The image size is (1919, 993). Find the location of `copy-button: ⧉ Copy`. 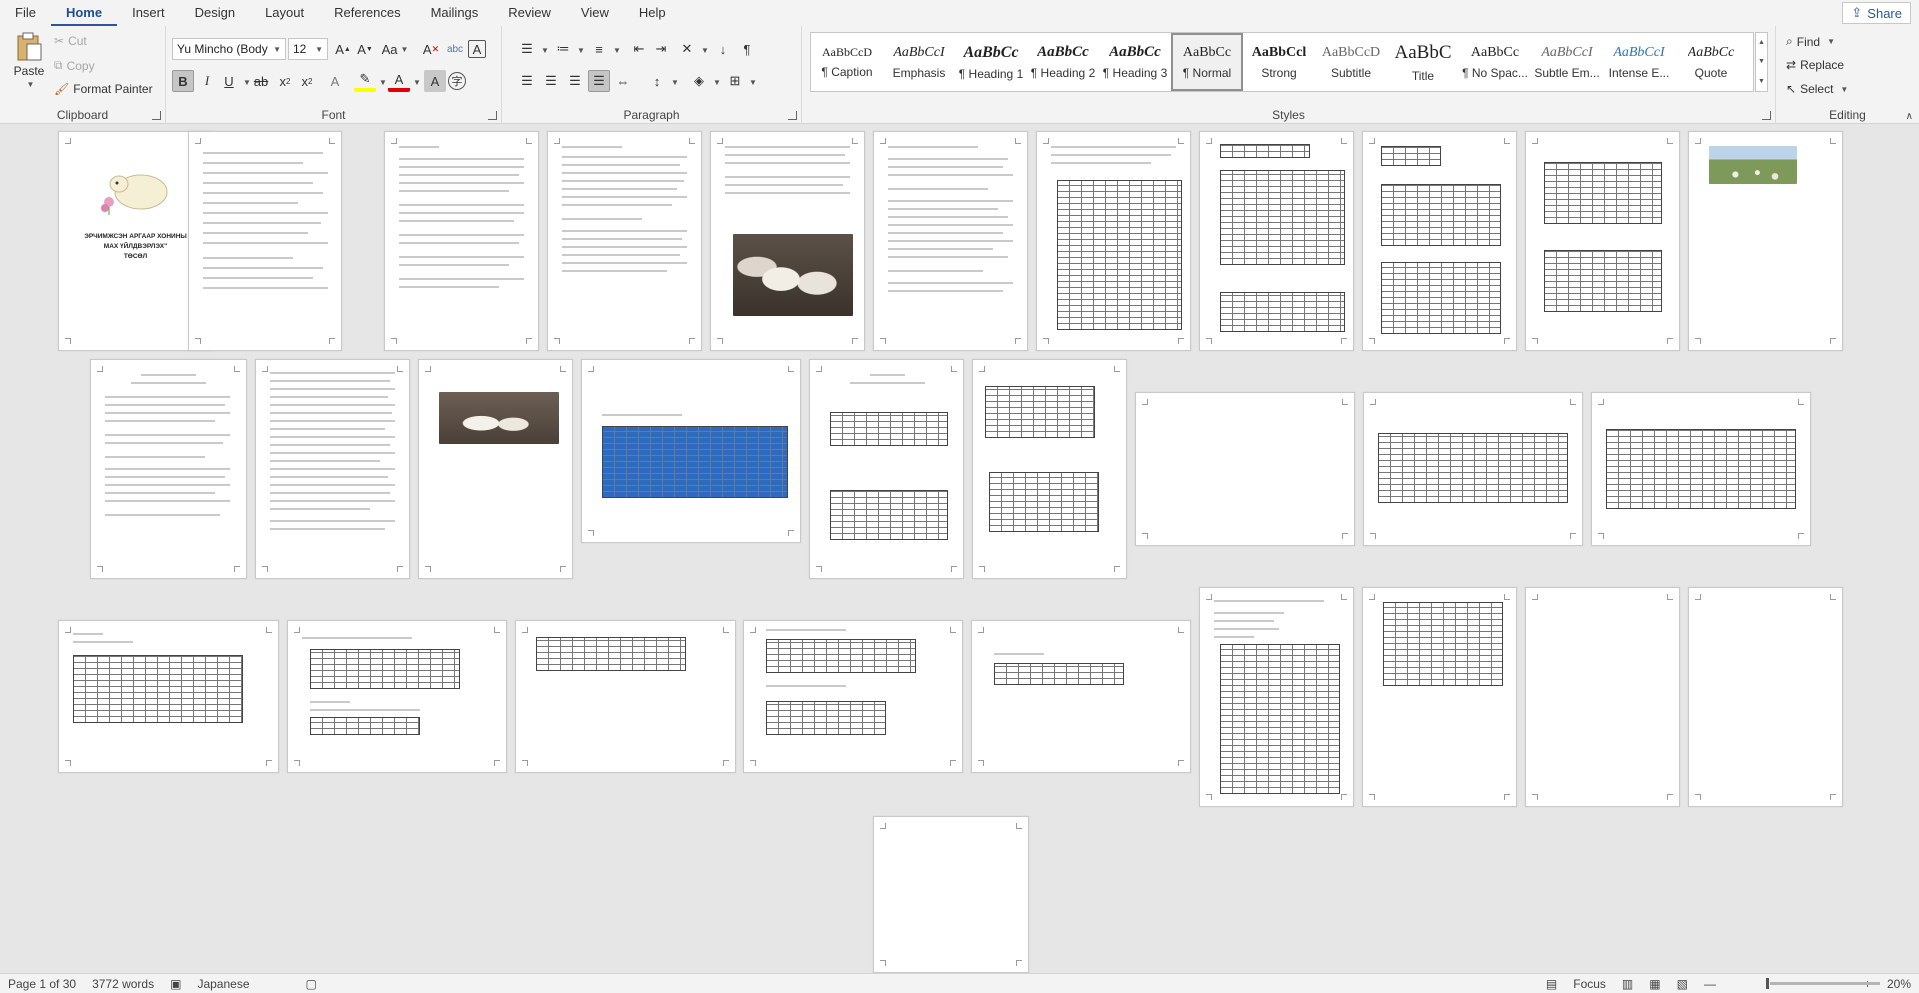

copy-button: ⧉ Copy is located at coordinates (74, 65).